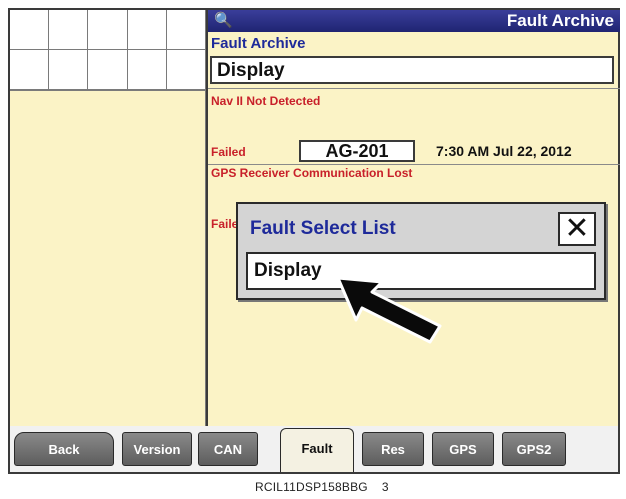 The width and height of the screenshot is (626, 499). Describe the element at coordinates (414, 21) in the screenshot. I see `title-bar: 🔍 Fault Archive` at that location.